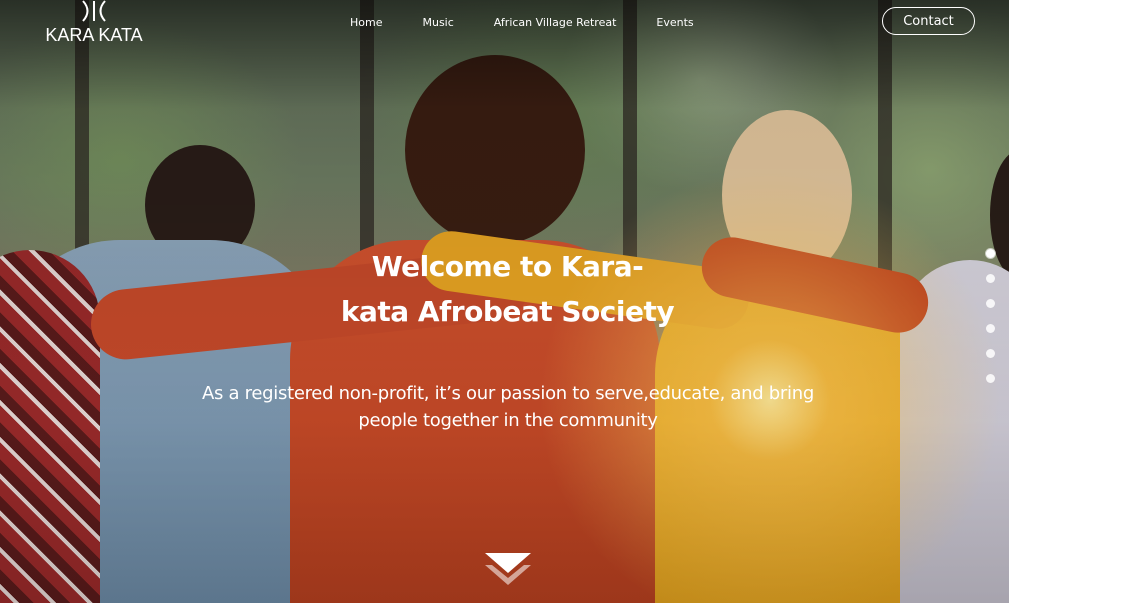  Describe the element at coordinates (555, 23) in the screenshot. I see `nav-item-african-village-retreat: African Village Retreat` at that location.